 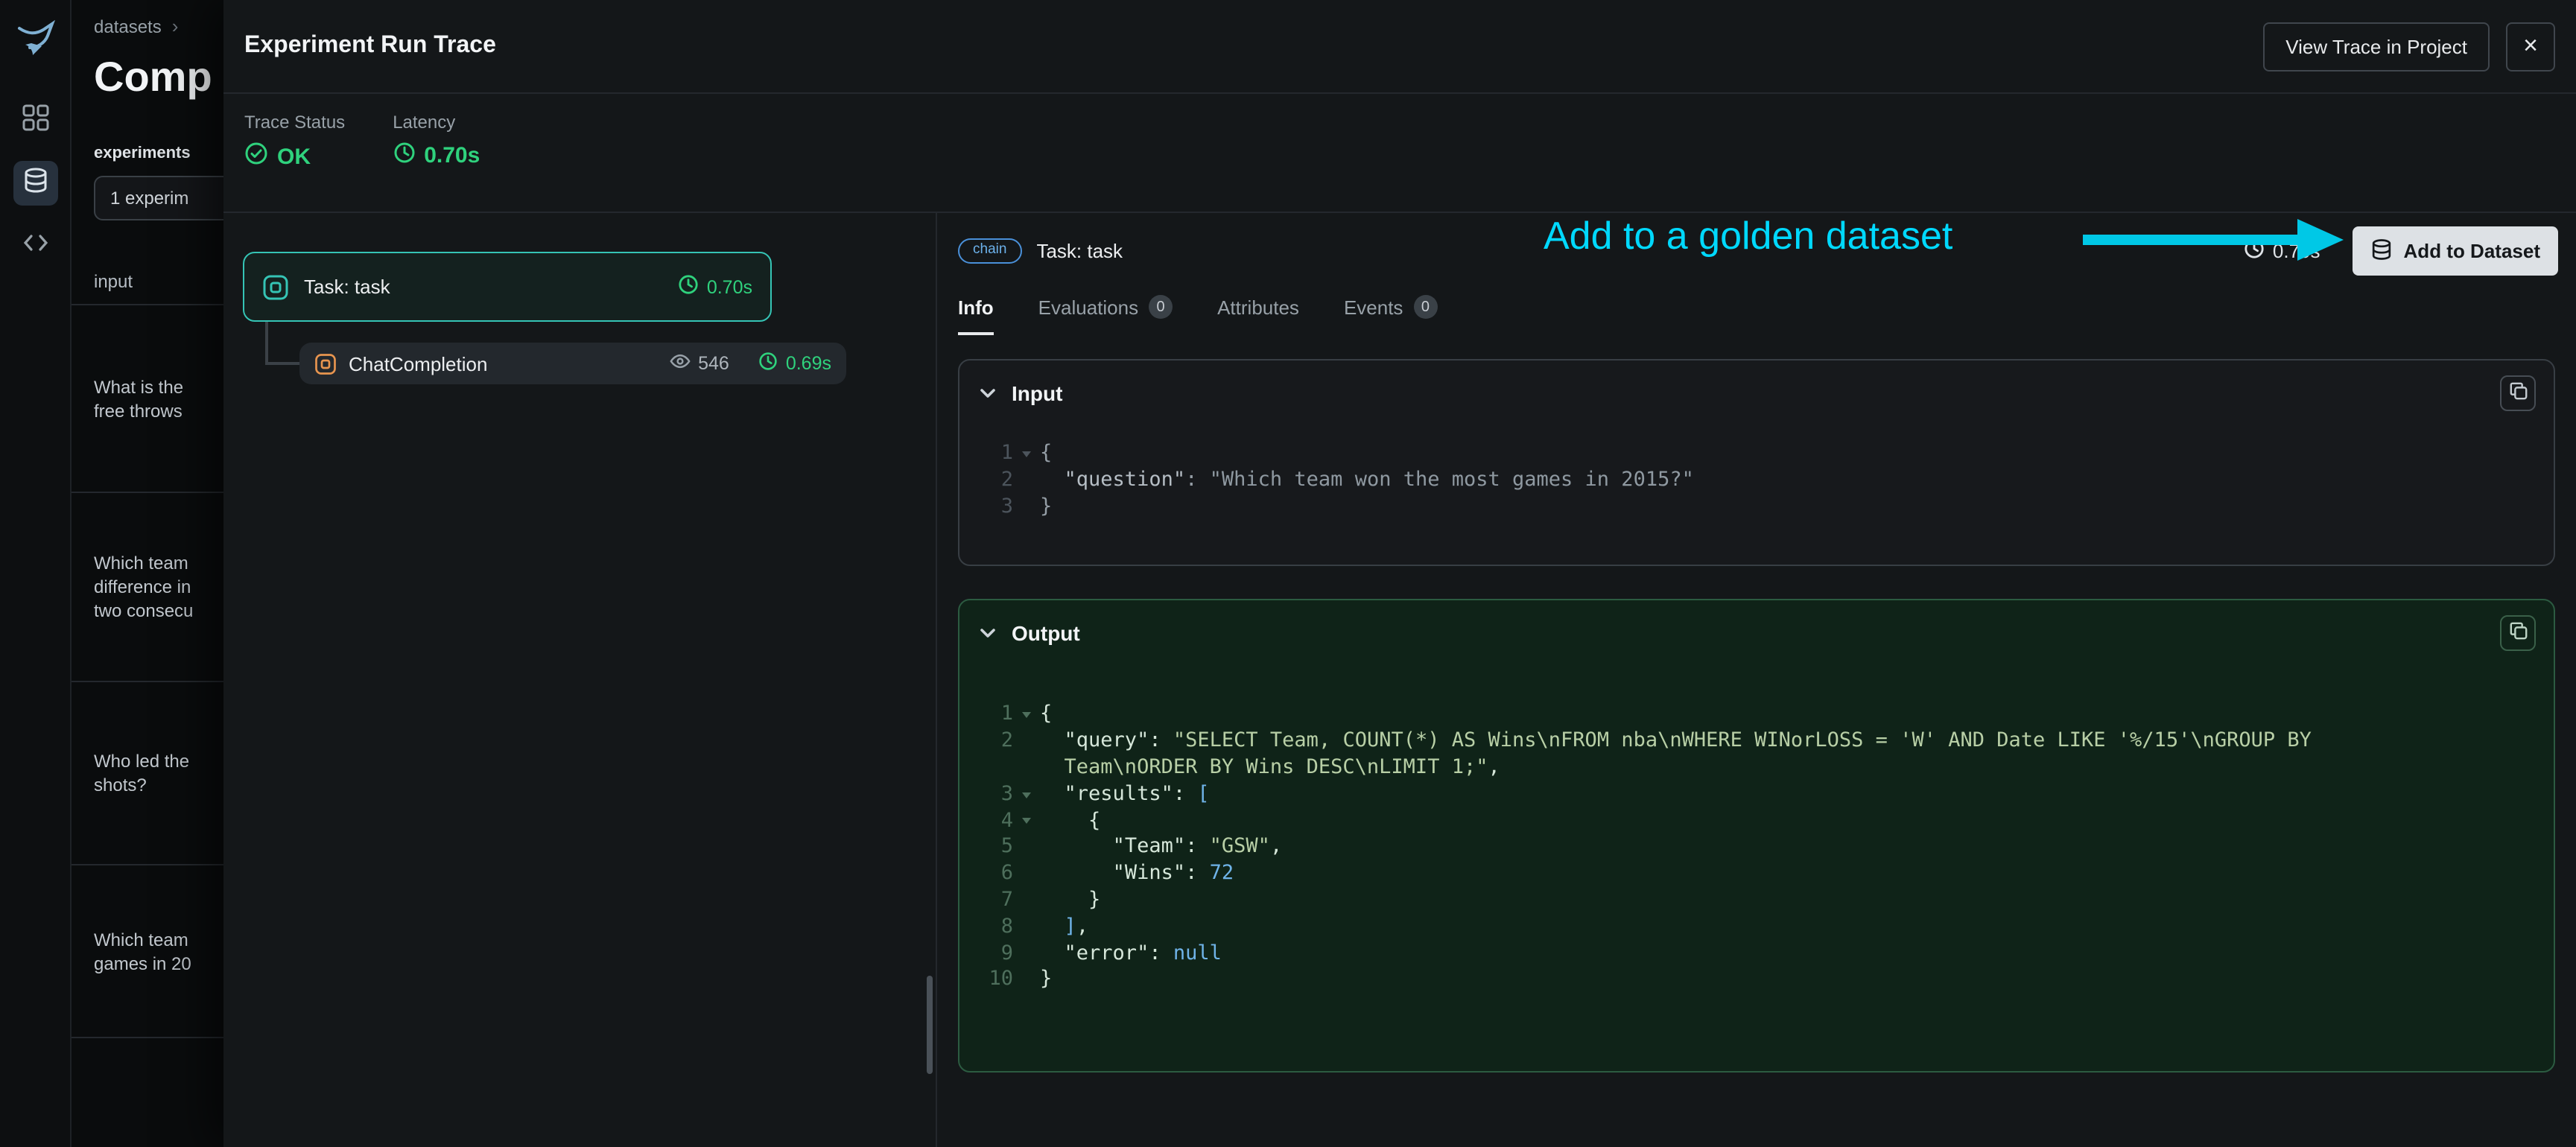 I want to click on nav-item-datasets, so click(x=35, y=183).